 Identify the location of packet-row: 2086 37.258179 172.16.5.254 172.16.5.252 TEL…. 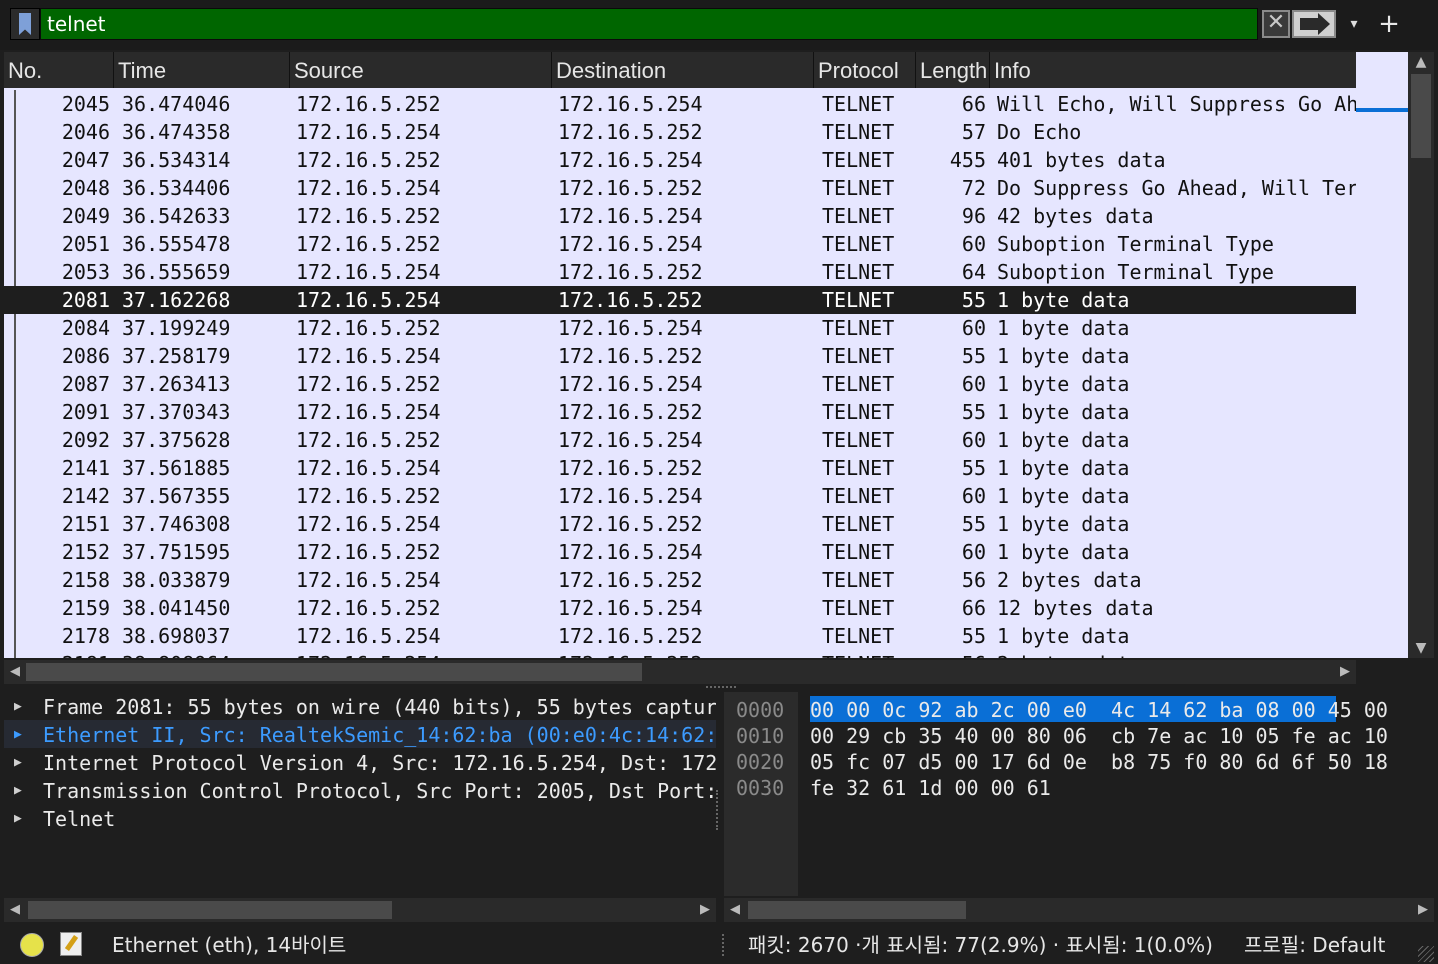
(680, 356).